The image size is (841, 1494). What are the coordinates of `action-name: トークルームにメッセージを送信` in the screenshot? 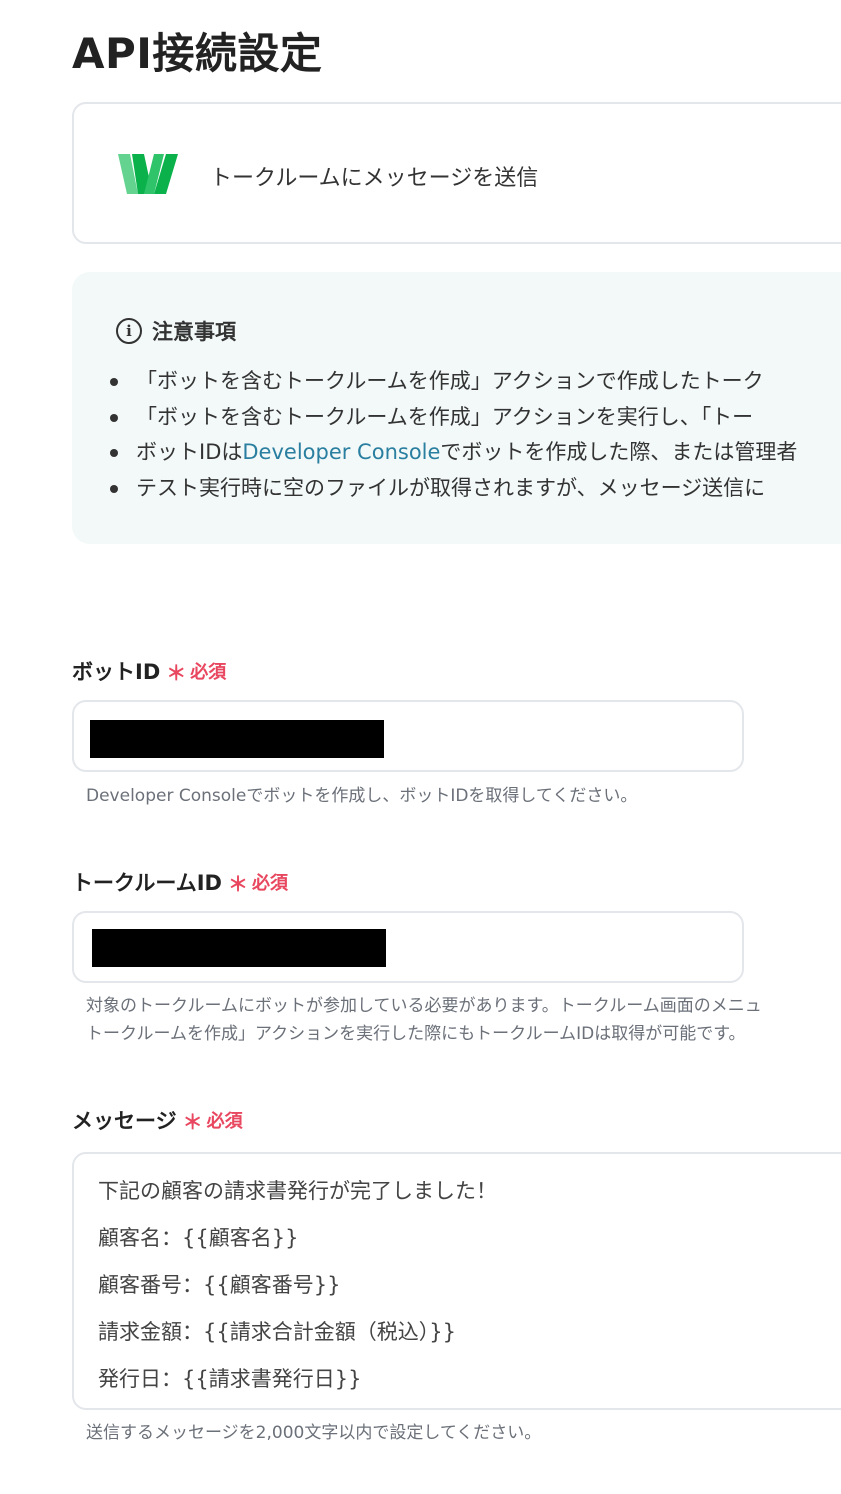 It's located at (374, 178).